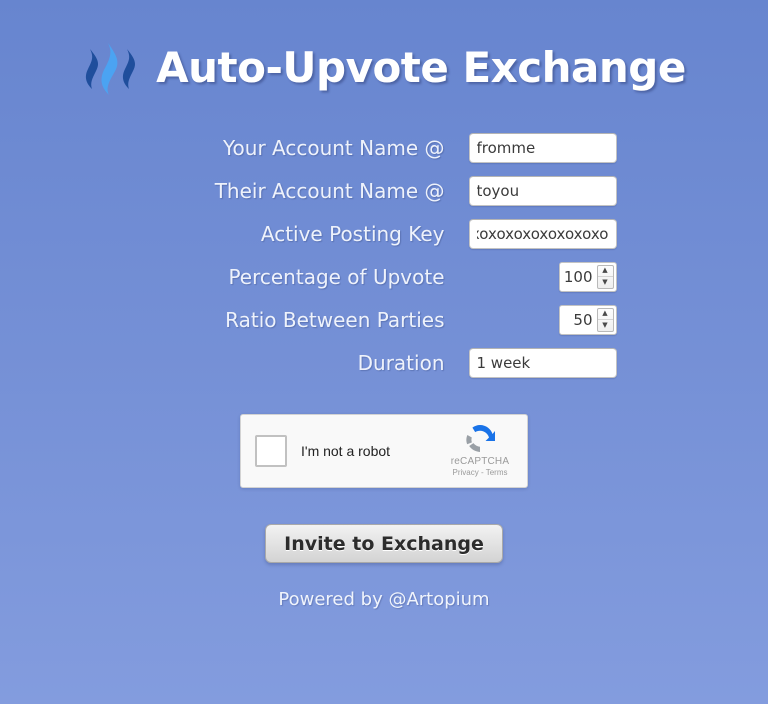  Describe the element at coordinates (271, 451) in the screenshot. I see `recaptcha-checkbox` at that location.